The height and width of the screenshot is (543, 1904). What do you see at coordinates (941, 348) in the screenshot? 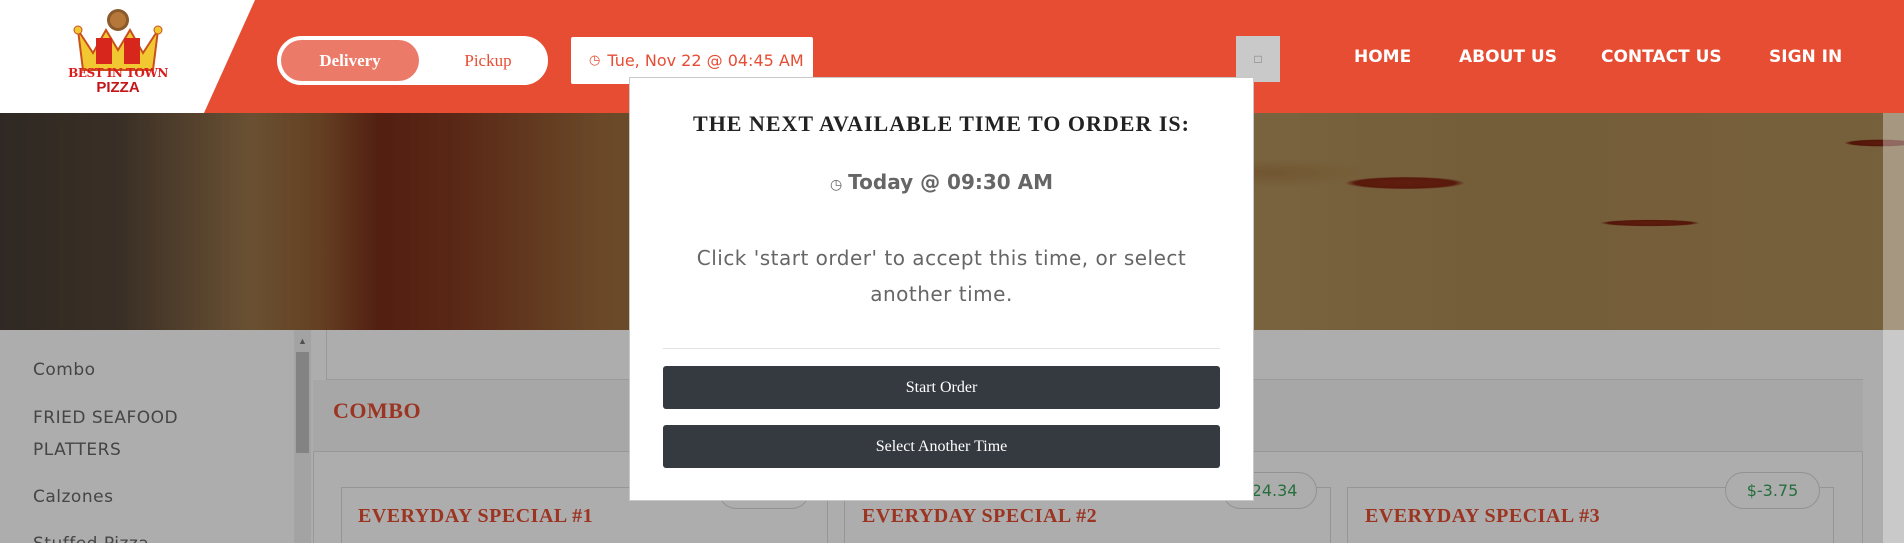
I see `modal-divider` at bounding box center [941, 348].